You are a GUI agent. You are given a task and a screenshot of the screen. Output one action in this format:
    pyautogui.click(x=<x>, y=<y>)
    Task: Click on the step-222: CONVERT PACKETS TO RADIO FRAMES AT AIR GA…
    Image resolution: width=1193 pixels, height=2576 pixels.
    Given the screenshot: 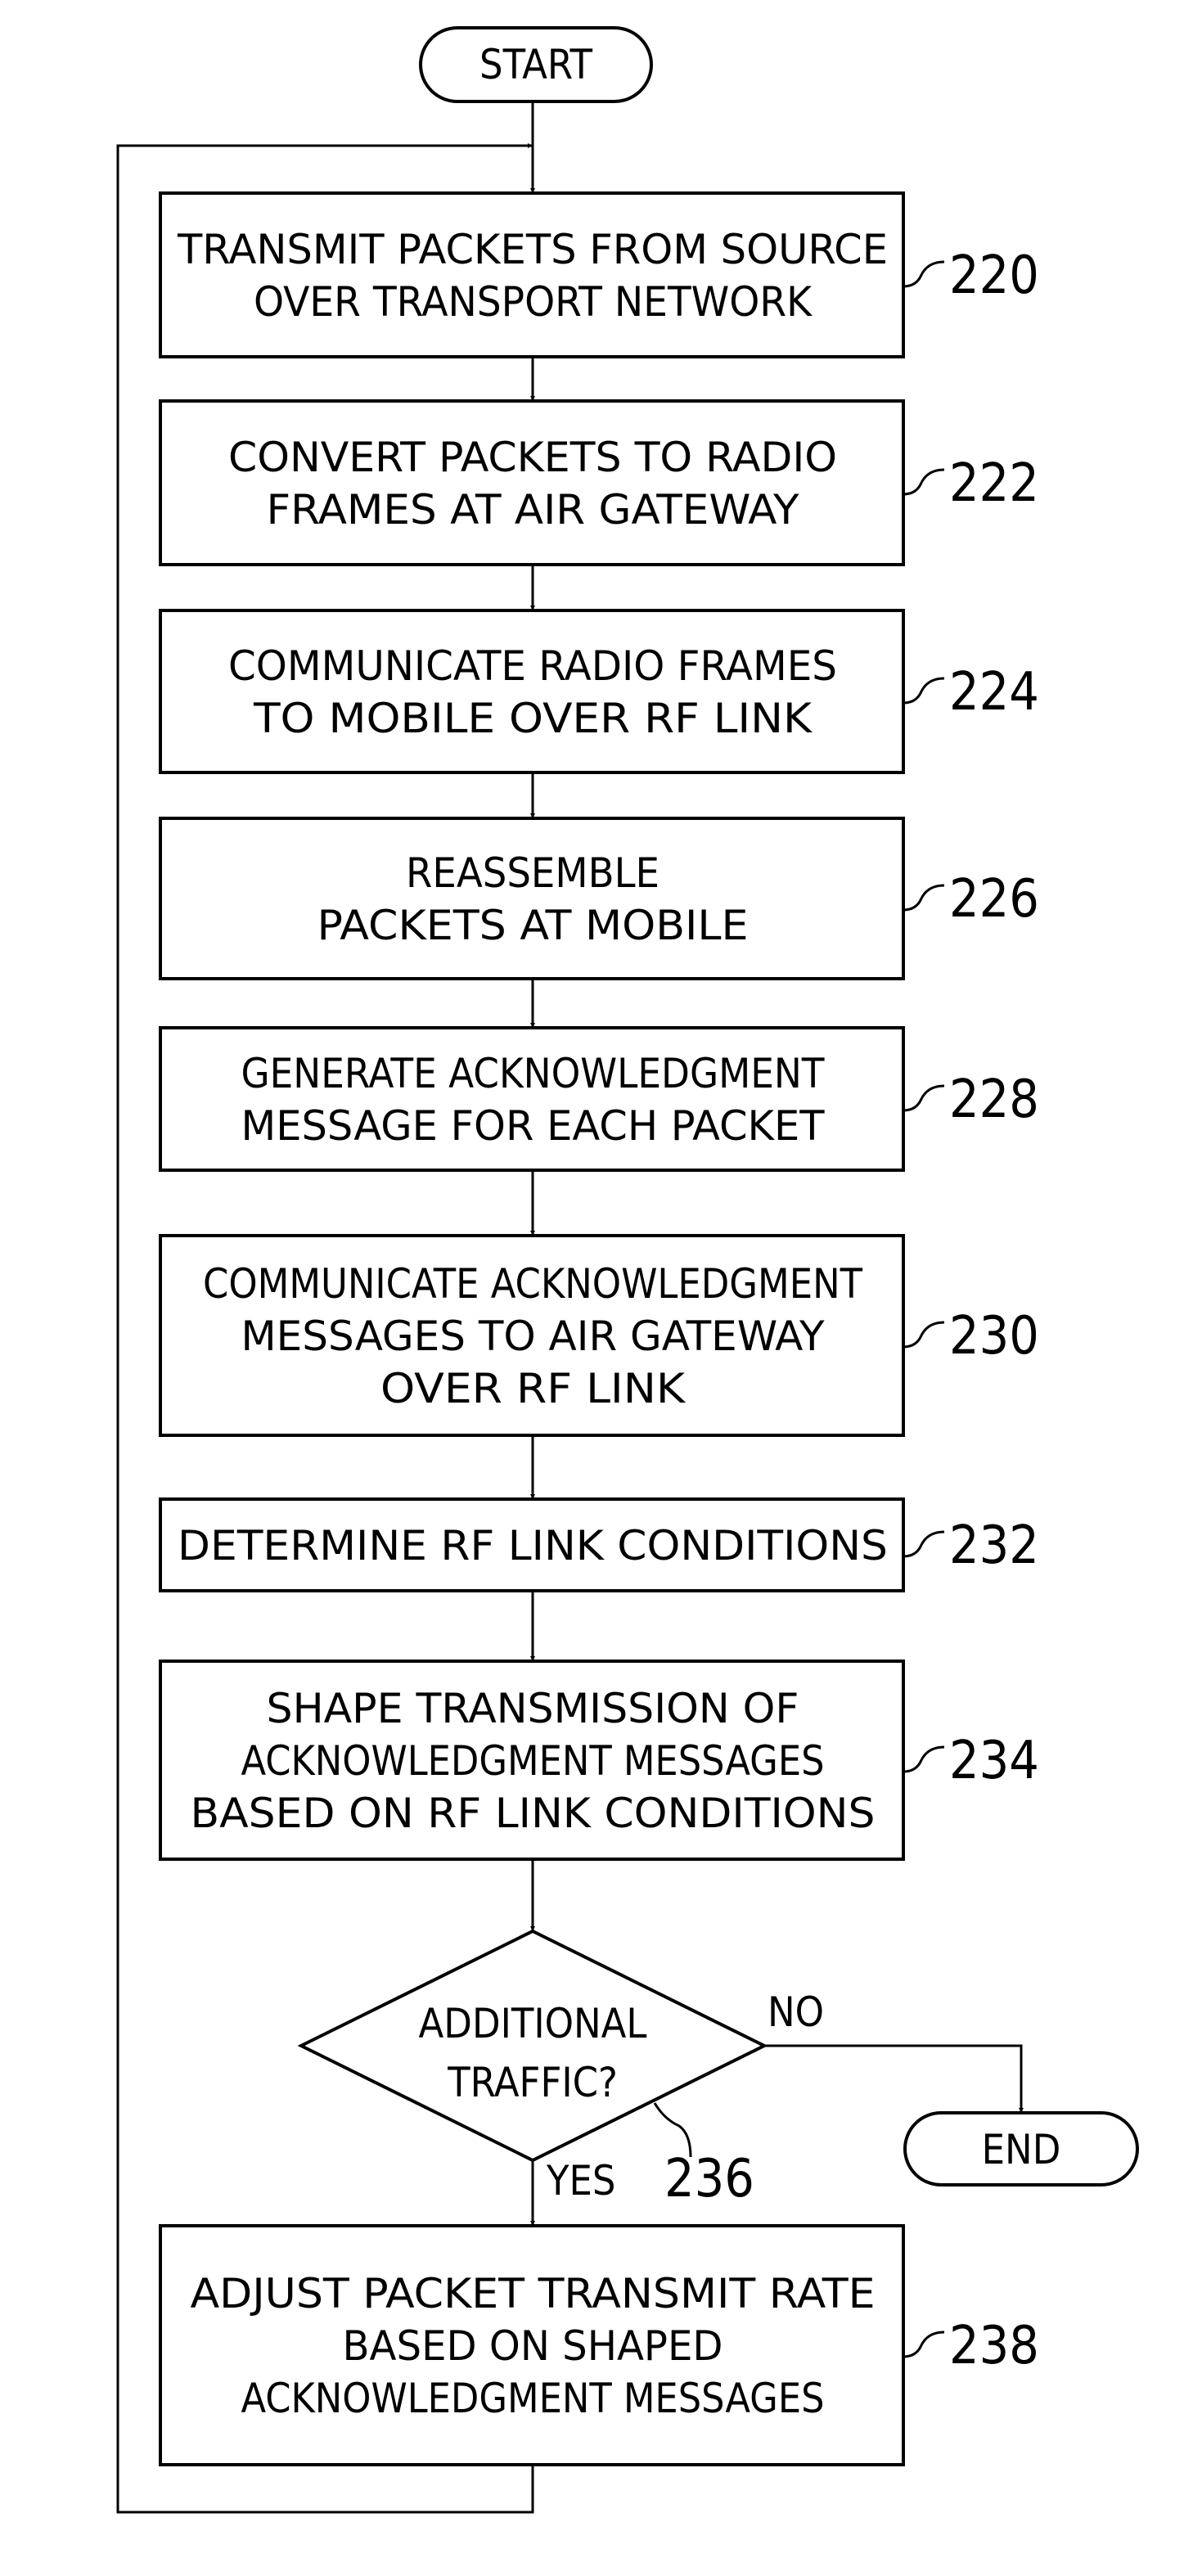 What is the action you would take?
    pyautogui.click(x=599, y=482)
    